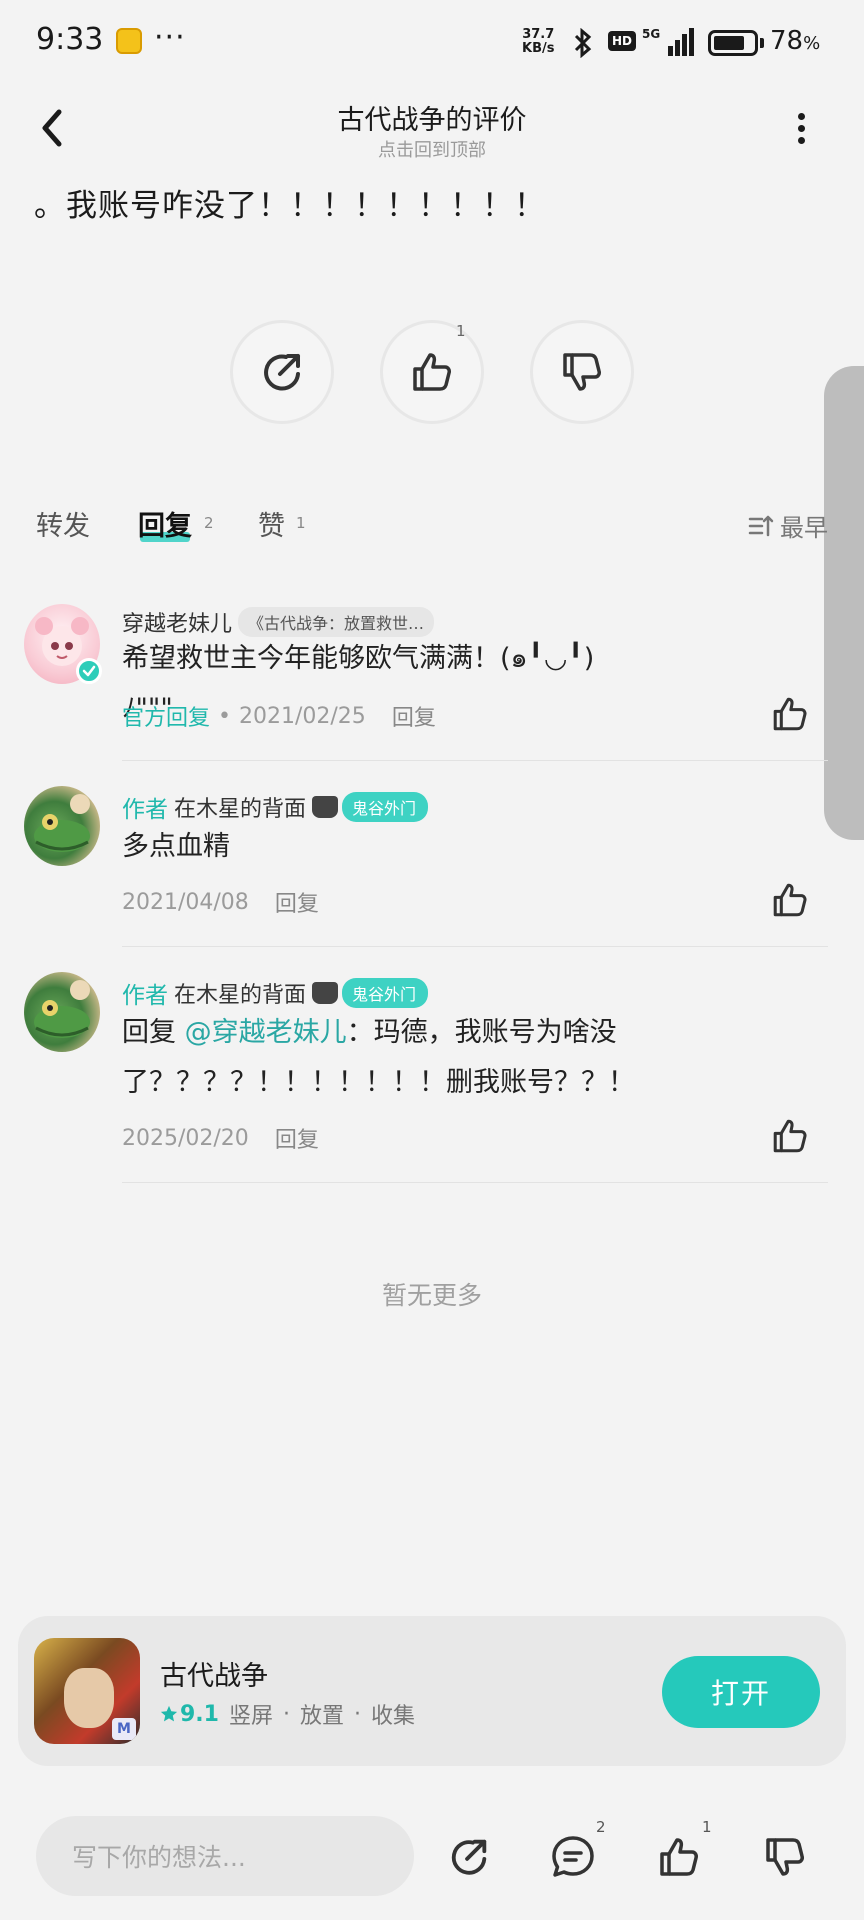  I want to click on notification-app-icon, so click(129, 41).